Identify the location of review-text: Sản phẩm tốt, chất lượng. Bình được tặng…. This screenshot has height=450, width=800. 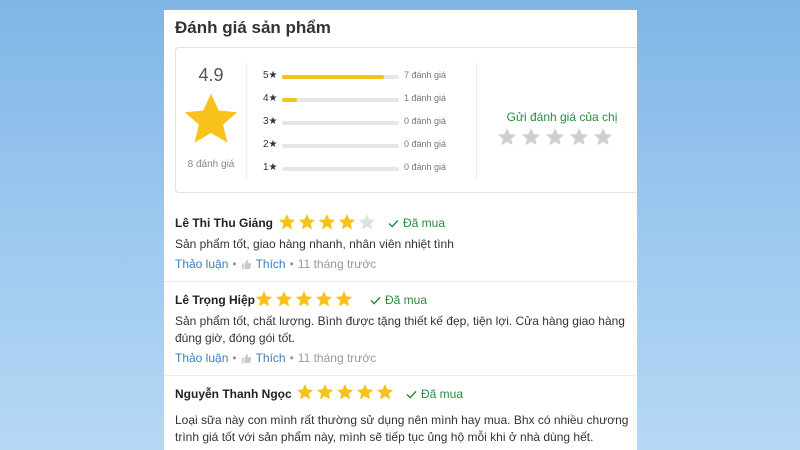
(400, 329).